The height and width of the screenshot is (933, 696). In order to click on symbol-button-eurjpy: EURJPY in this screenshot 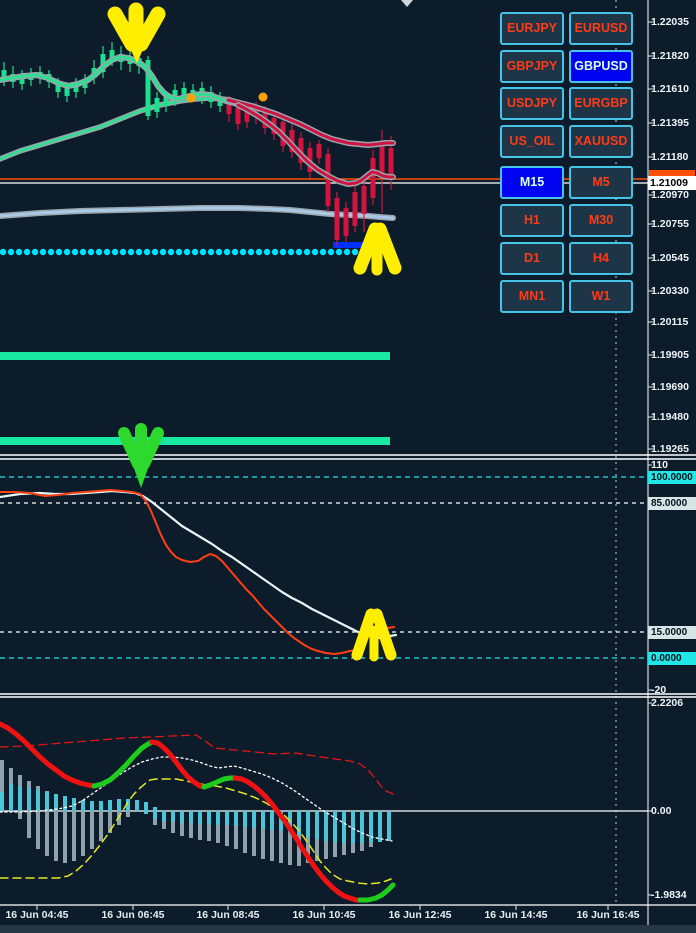, I will do `click(532, 28)`.